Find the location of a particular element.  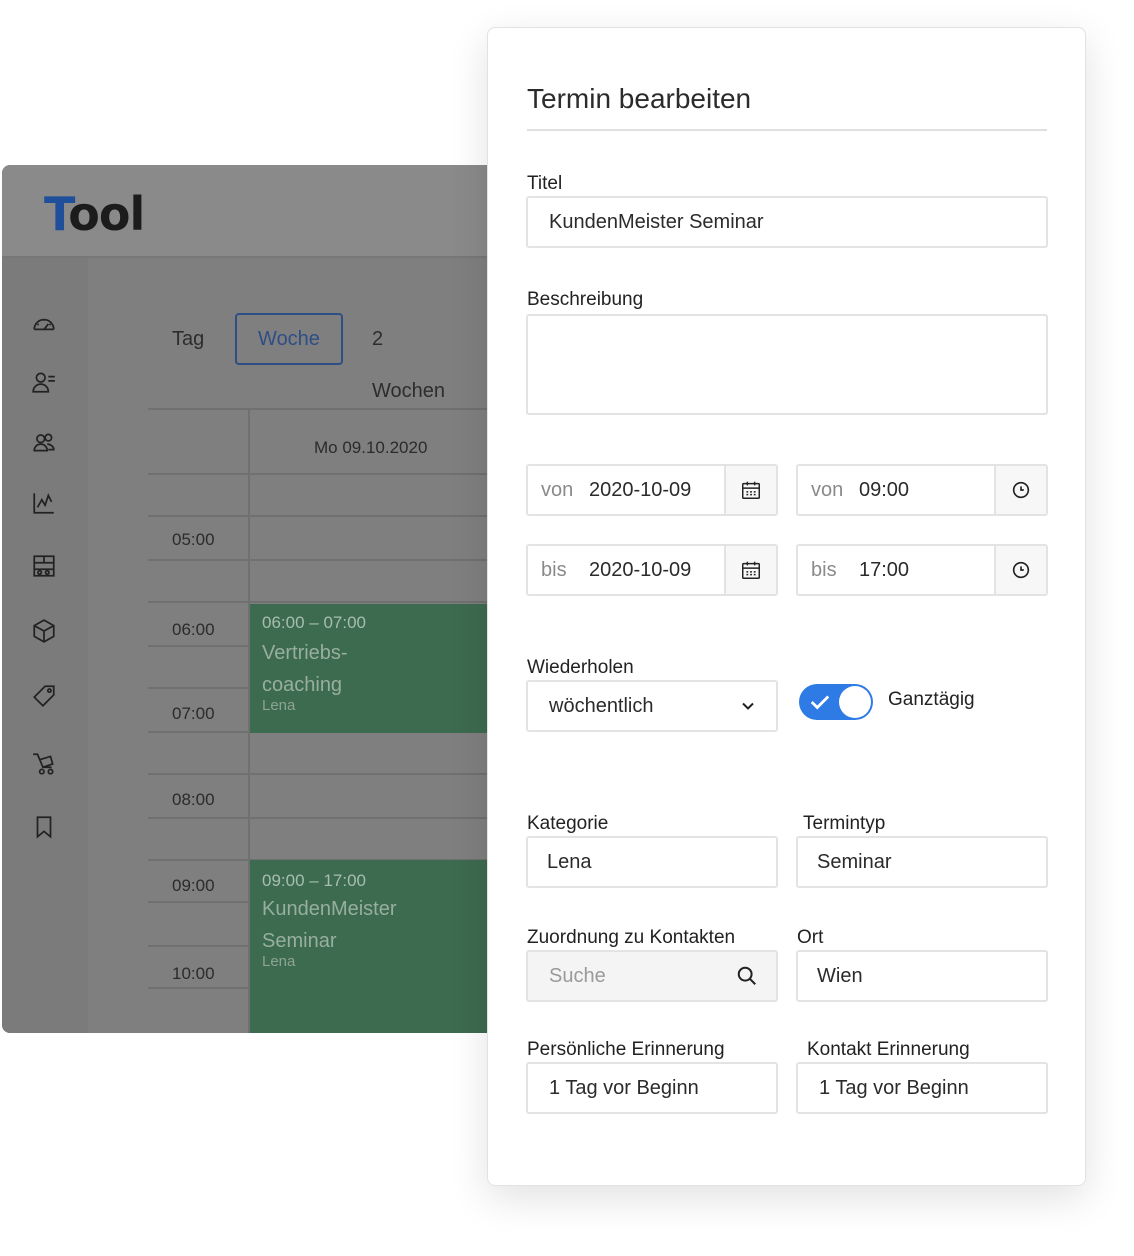

kontakte-label: Zuordnung zu Kontakten is located at coordinates (631, 937).